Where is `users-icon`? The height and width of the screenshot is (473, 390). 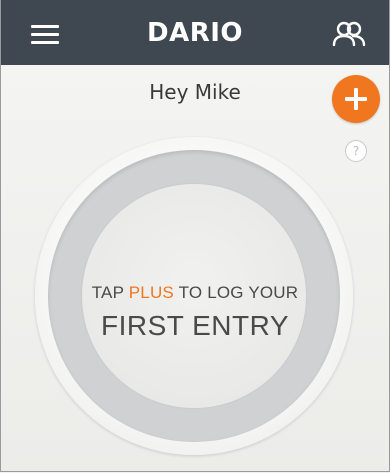
users-icon is located at coordinates (349, 34).